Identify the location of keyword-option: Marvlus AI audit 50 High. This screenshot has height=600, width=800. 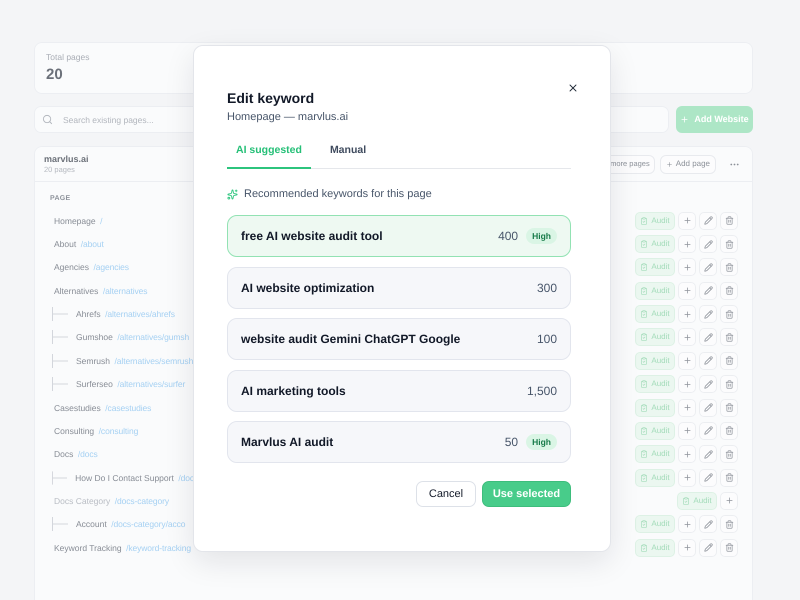
(399, 442).